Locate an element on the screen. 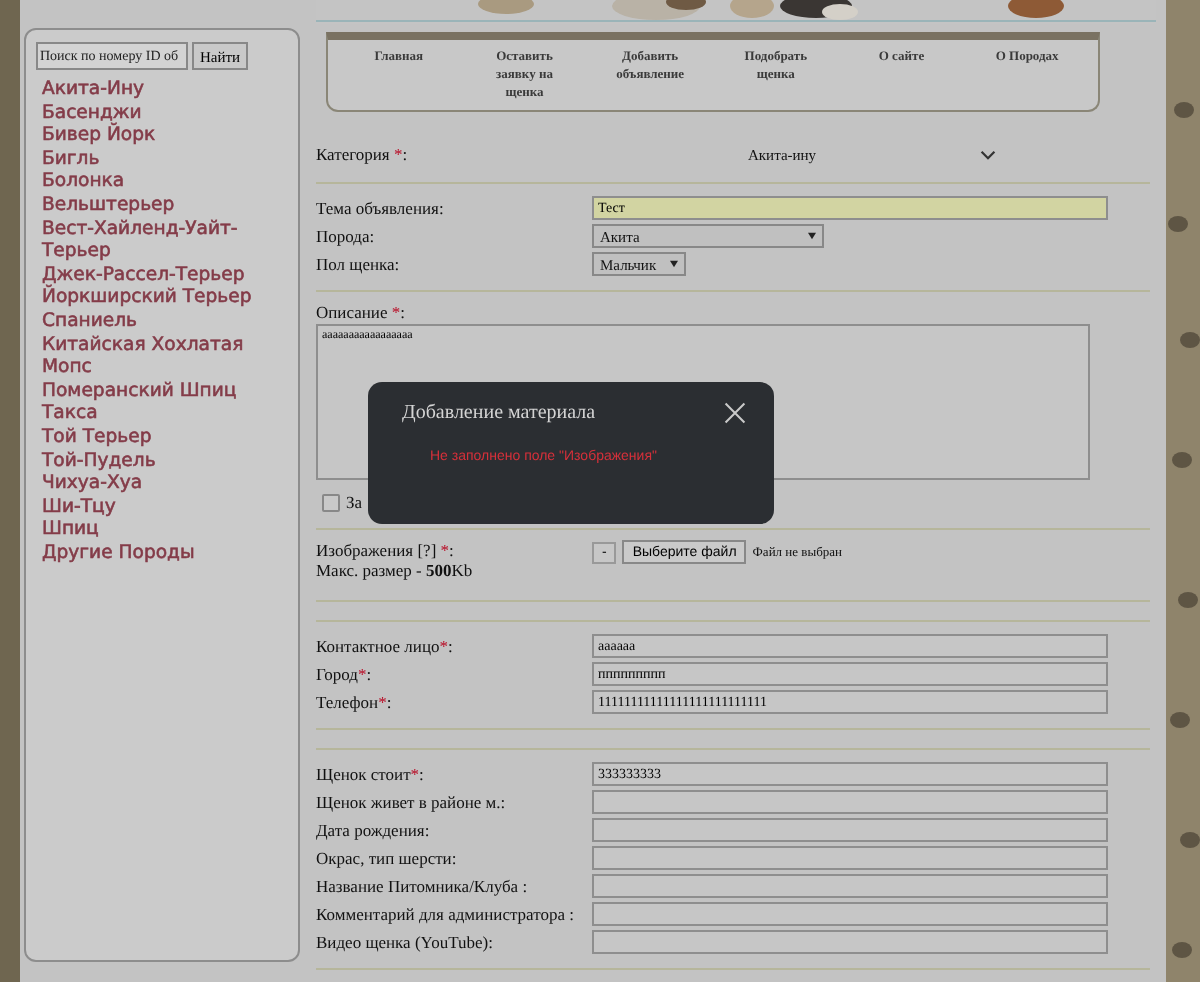 This screenshot has width=1200, height=982. breed-link: Другие Породы is located at coordinates (166, 553).